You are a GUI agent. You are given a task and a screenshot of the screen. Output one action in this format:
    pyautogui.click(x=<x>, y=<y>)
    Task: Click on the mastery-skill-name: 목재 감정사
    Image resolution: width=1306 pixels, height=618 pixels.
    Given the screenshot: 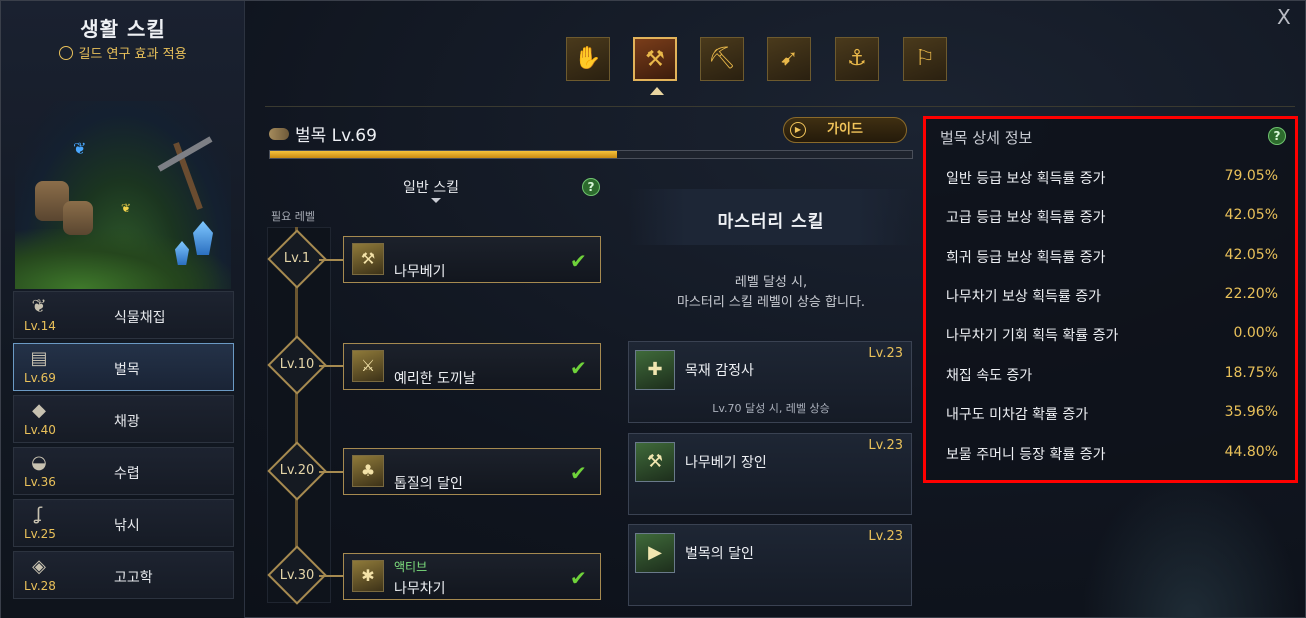 What is the action you would take?
    pyautogui.click(x=719, y=371)
    